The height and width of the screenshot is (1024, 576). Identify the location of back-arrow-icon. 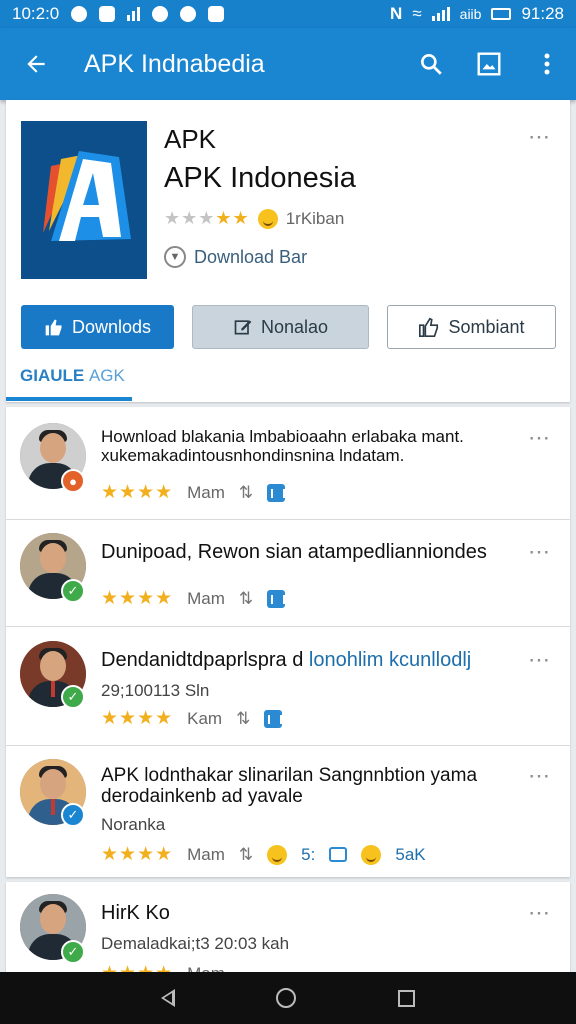
(36, 64).